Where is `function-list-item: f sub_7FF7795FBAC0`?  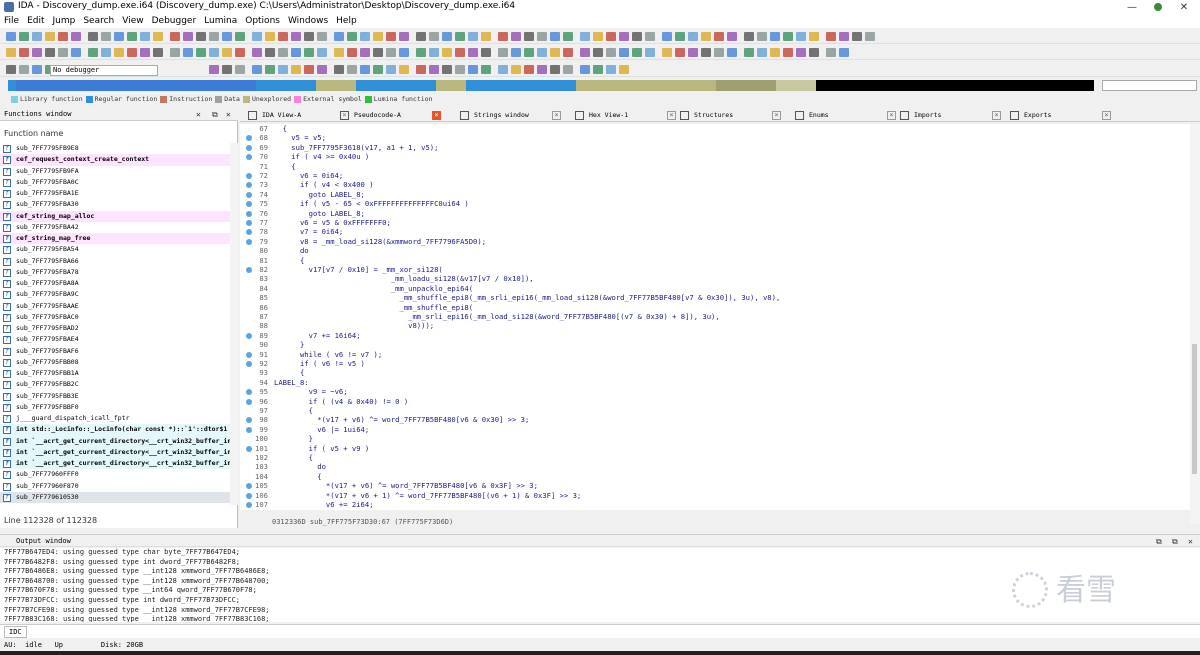 function-list-item: f sub_7FF7795FBAC0 is located at coordinates (115, 317).